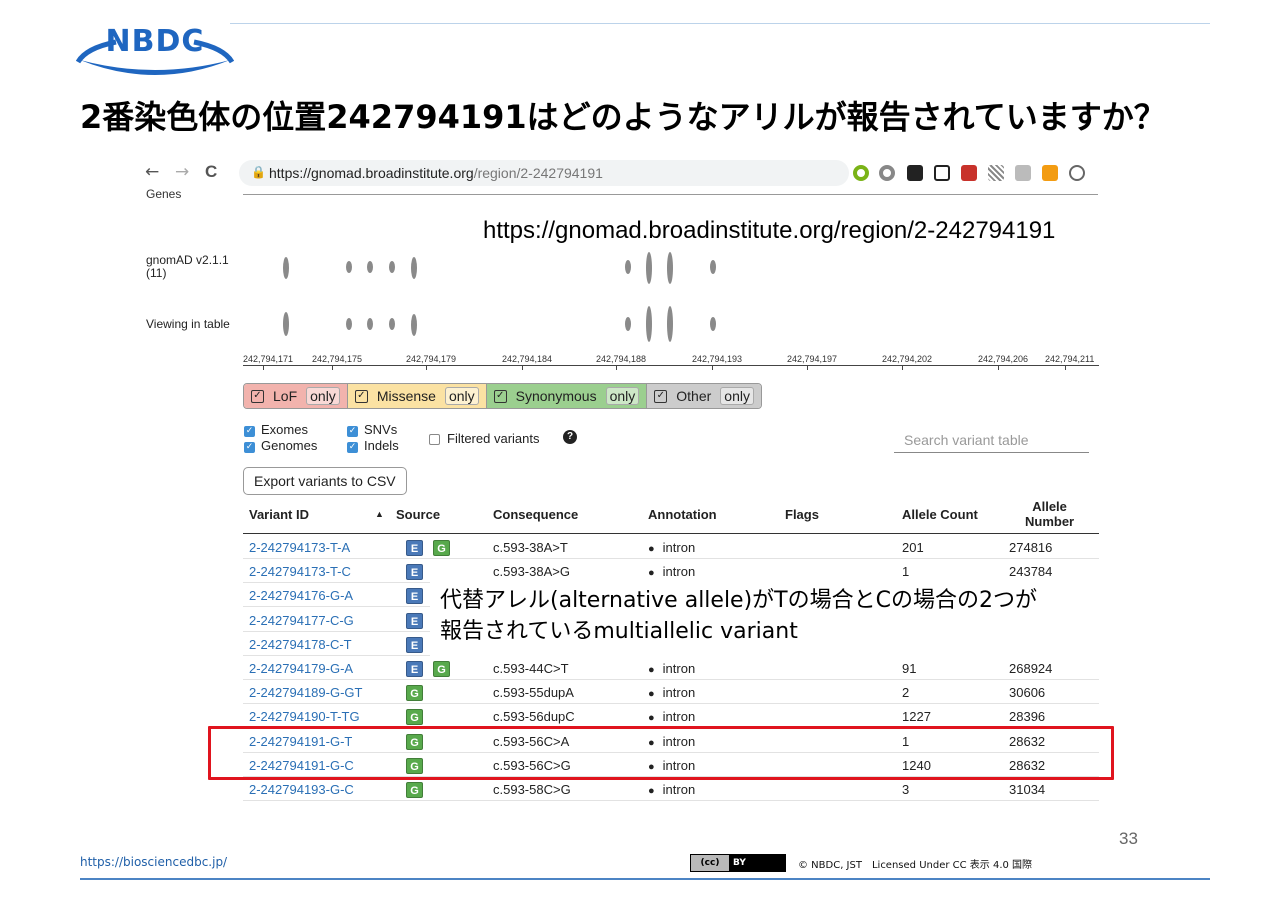 This screenshot has height=904, width=1280. What do you see at coordinates (737, 396) in the screenshot?
I see `filter-other-only: only` at bounding box center [737, 396].